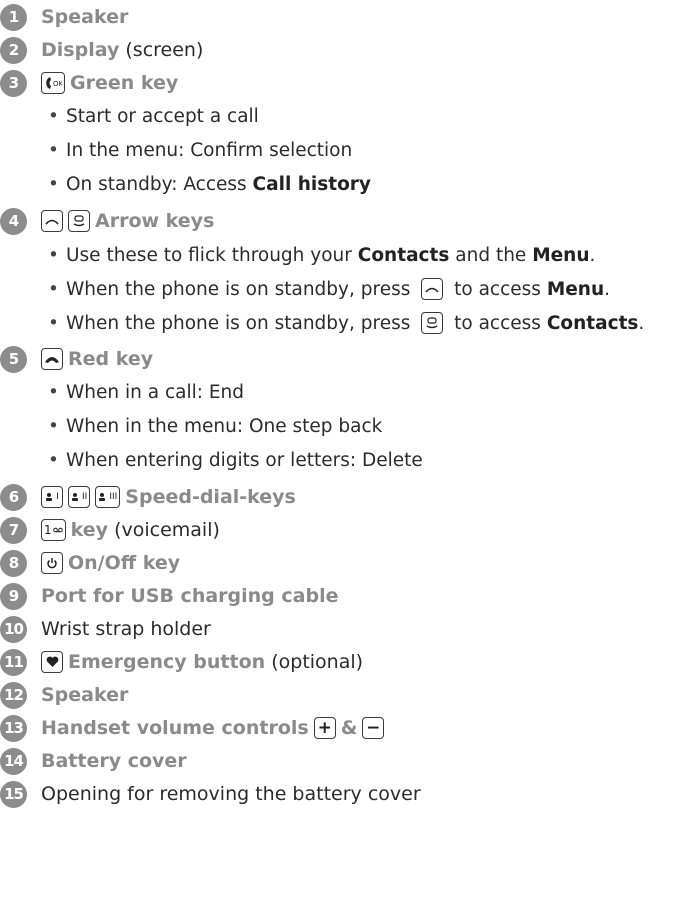 This screenshot has height=904, width=699. I want to click on item-1: 1 Speaker, so click(64, 17).